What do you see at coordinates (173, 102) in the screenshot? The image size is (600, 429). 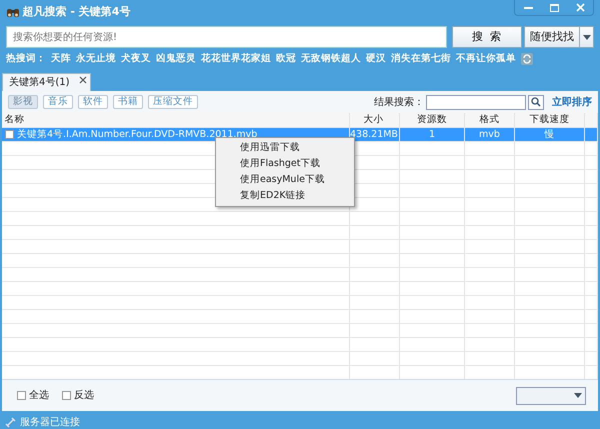 I see `category-button: 压缩文件` at bounding box center [173, 102].